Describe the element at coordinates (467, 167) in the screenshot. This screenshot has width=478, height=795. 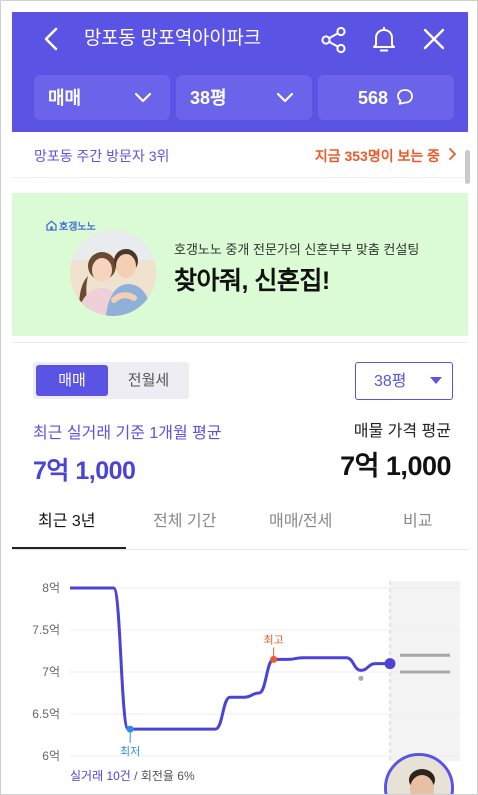
I see `scrollbar-thumb` at that location.